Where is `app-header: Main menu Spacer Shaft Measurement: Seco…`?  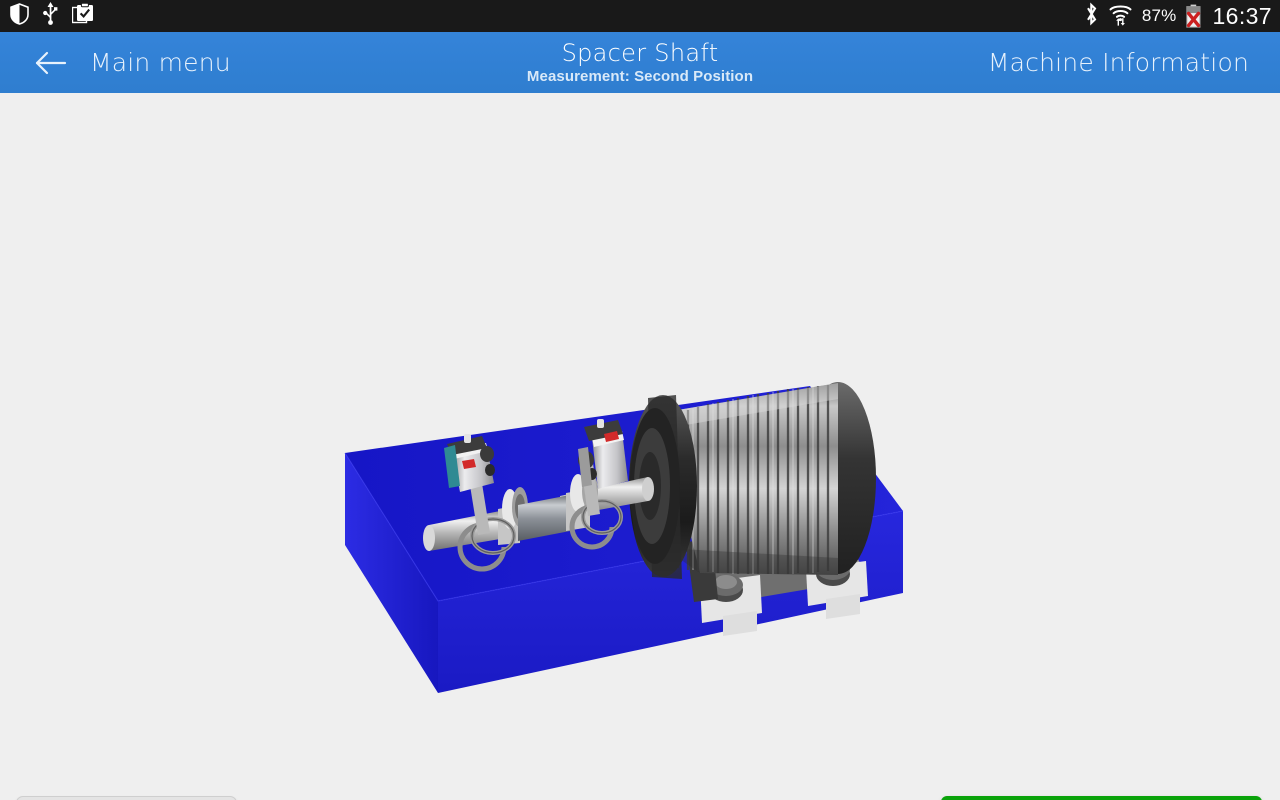 app-header: Main menu Spacer Shaft Measurement: Seco… is located at coordinates (640, 62).